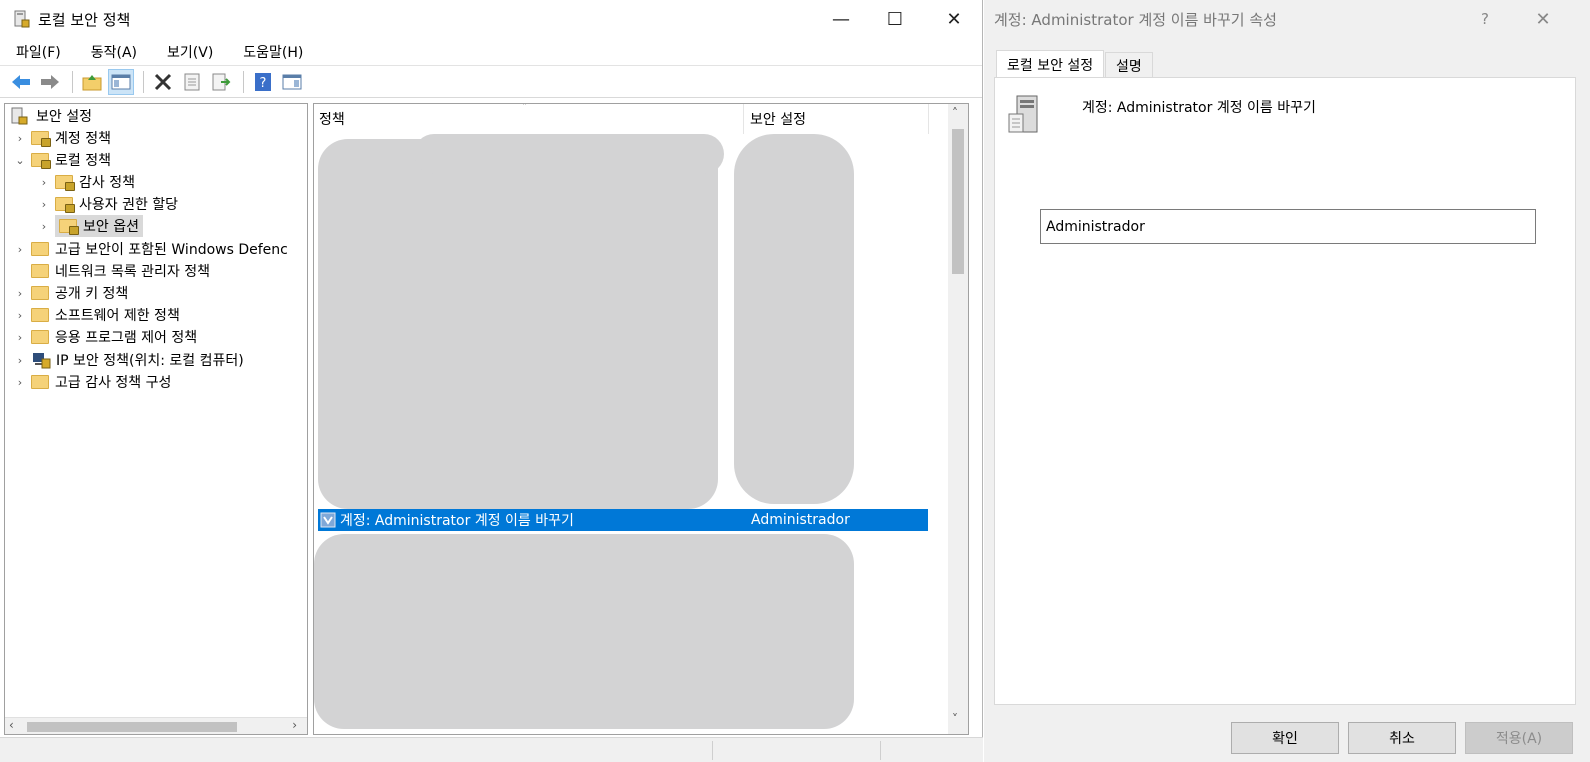 This screenshot has width=1590, height=762. I want to click on show-hide-action-pane-button, so click(292, 82).